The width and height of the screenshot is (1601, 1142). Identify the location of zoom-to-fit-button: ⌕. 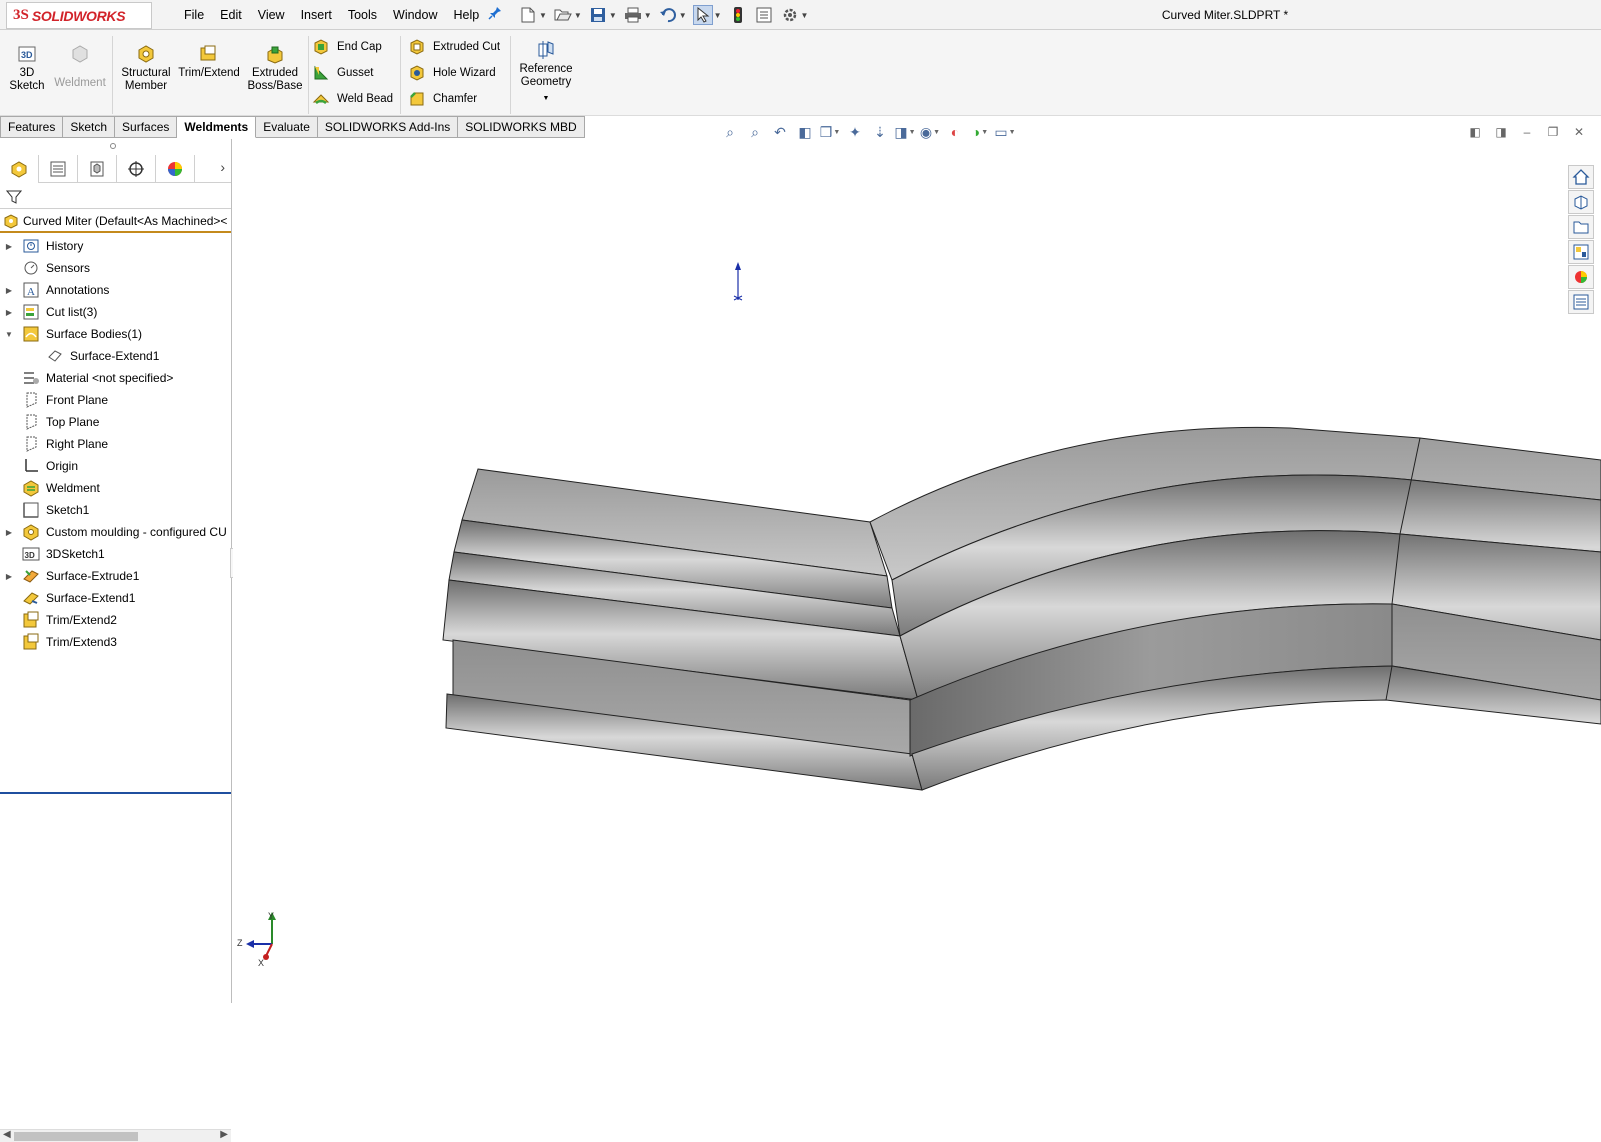
(730, 132).